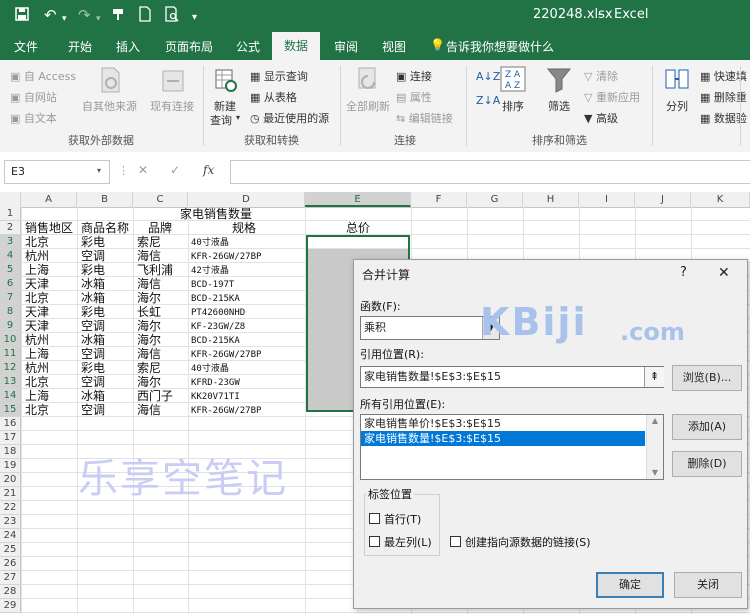 The height and width of the screenshot is (614, 750). What do you see at coordinates (10, 550) in the screenshot?
I see `row-header: 25` at bounding box center [10, 550].